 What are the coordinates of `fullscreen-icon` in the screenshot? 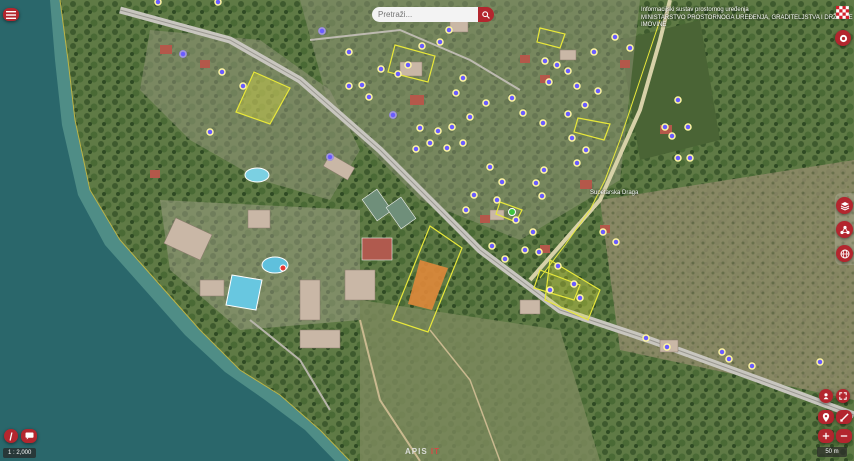 It's located at (843, 396).